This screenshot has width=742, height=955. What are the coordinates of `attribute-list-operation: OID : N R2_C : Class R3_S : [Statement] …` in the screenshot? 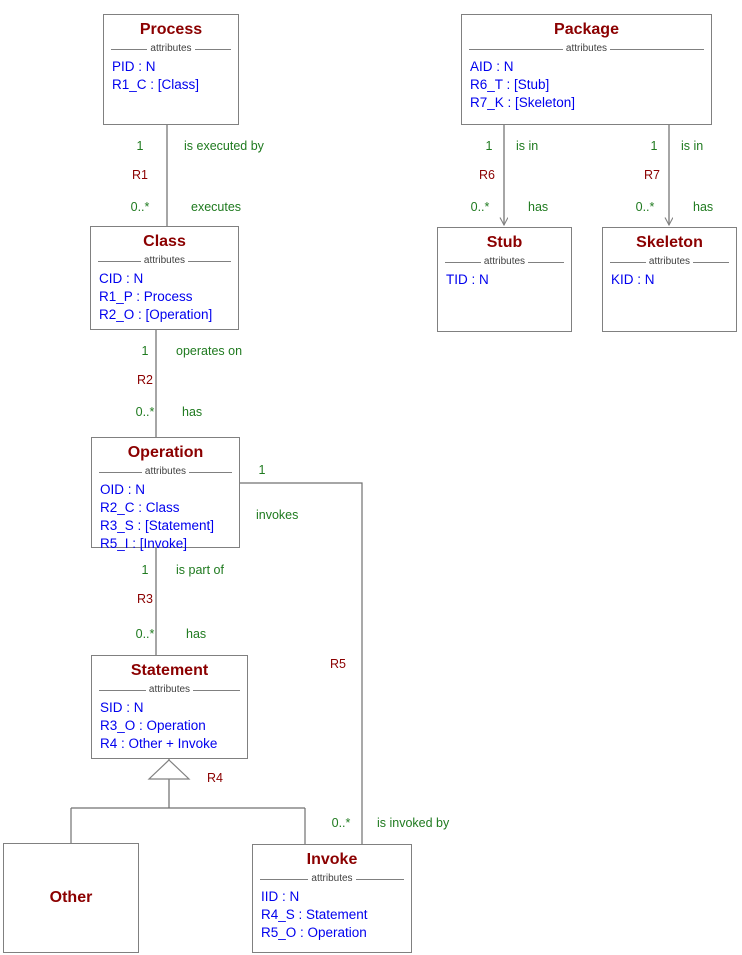 It's located at (165, 516).